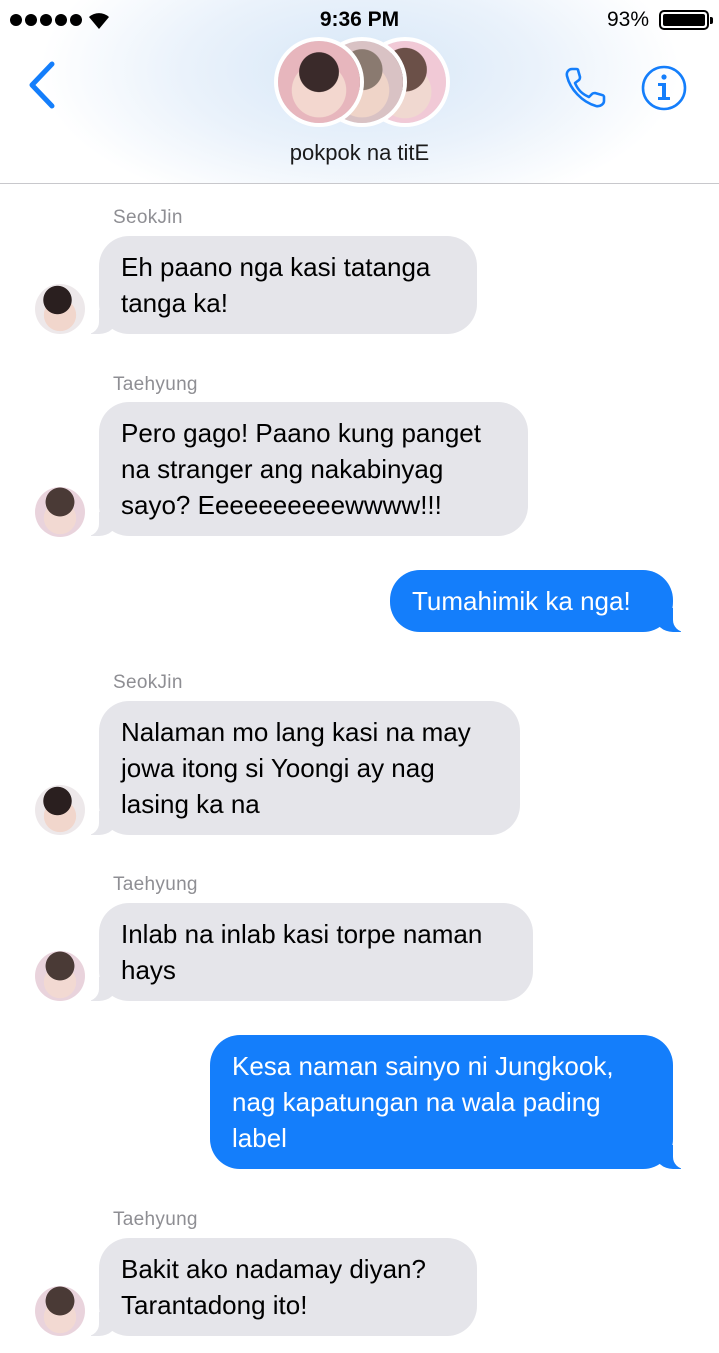 This screenshot has height=1353, width=719. Describe the element at coordinates (43, 85) in the screenshot. I see `back-chevron-icon` at that location.